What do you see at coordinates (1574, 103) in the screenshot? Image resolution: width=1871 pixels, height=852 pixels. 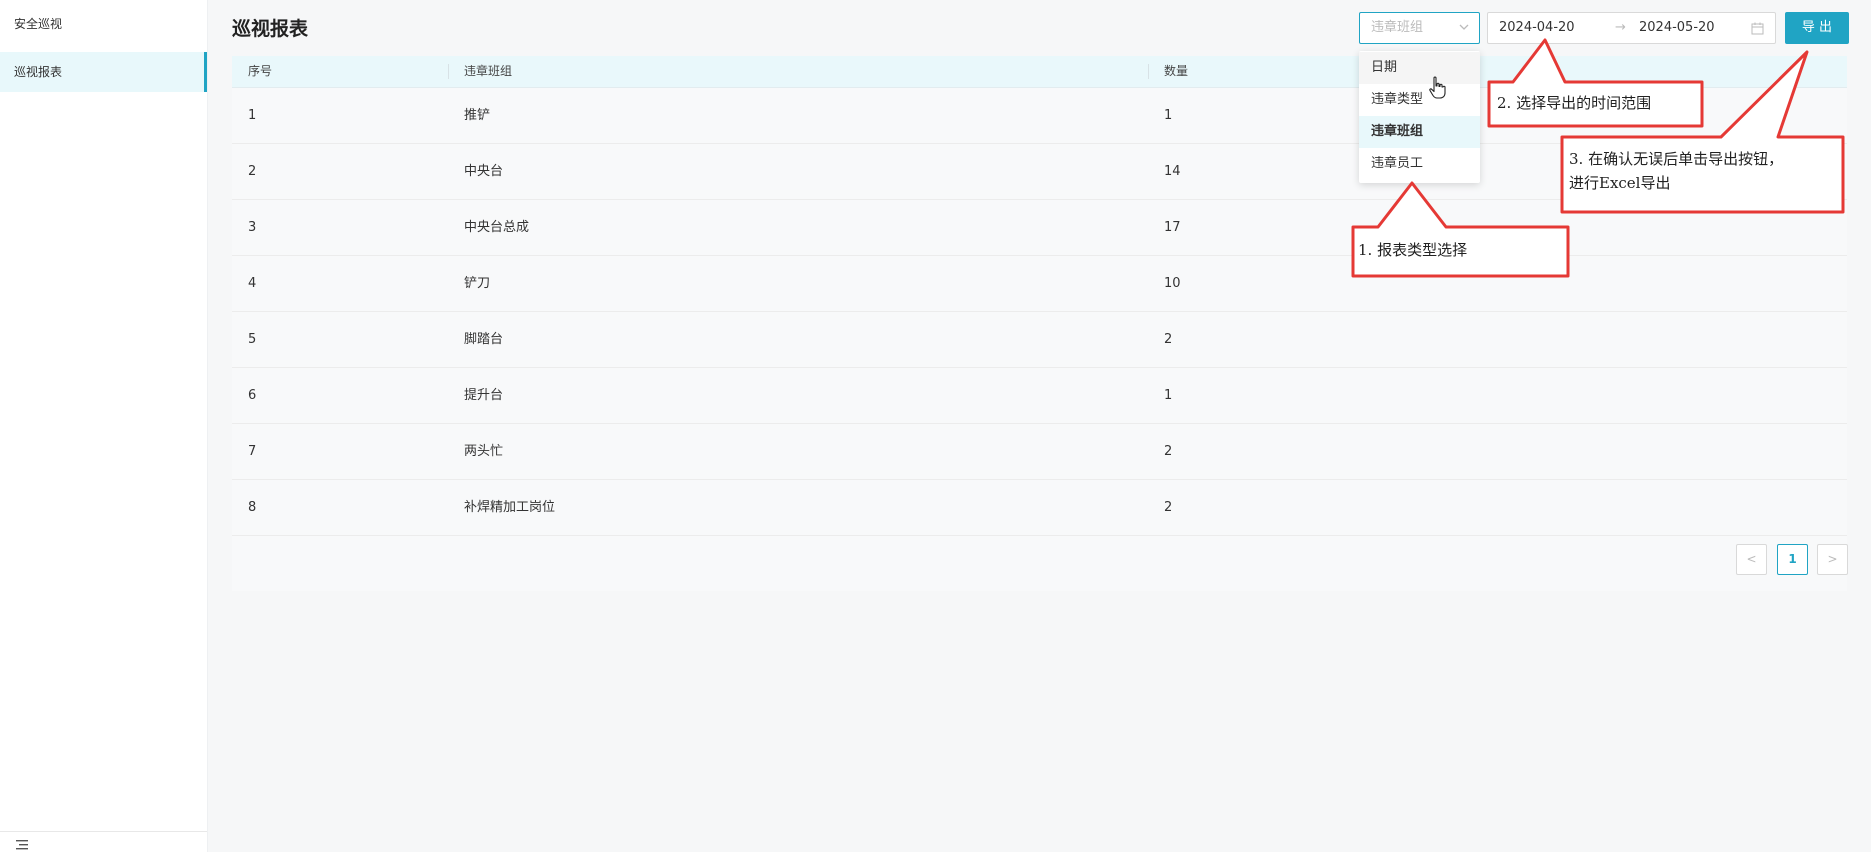 I see `callout-2-text: 2. 选择导出的时间范围` at bounding box center [1574, 103].